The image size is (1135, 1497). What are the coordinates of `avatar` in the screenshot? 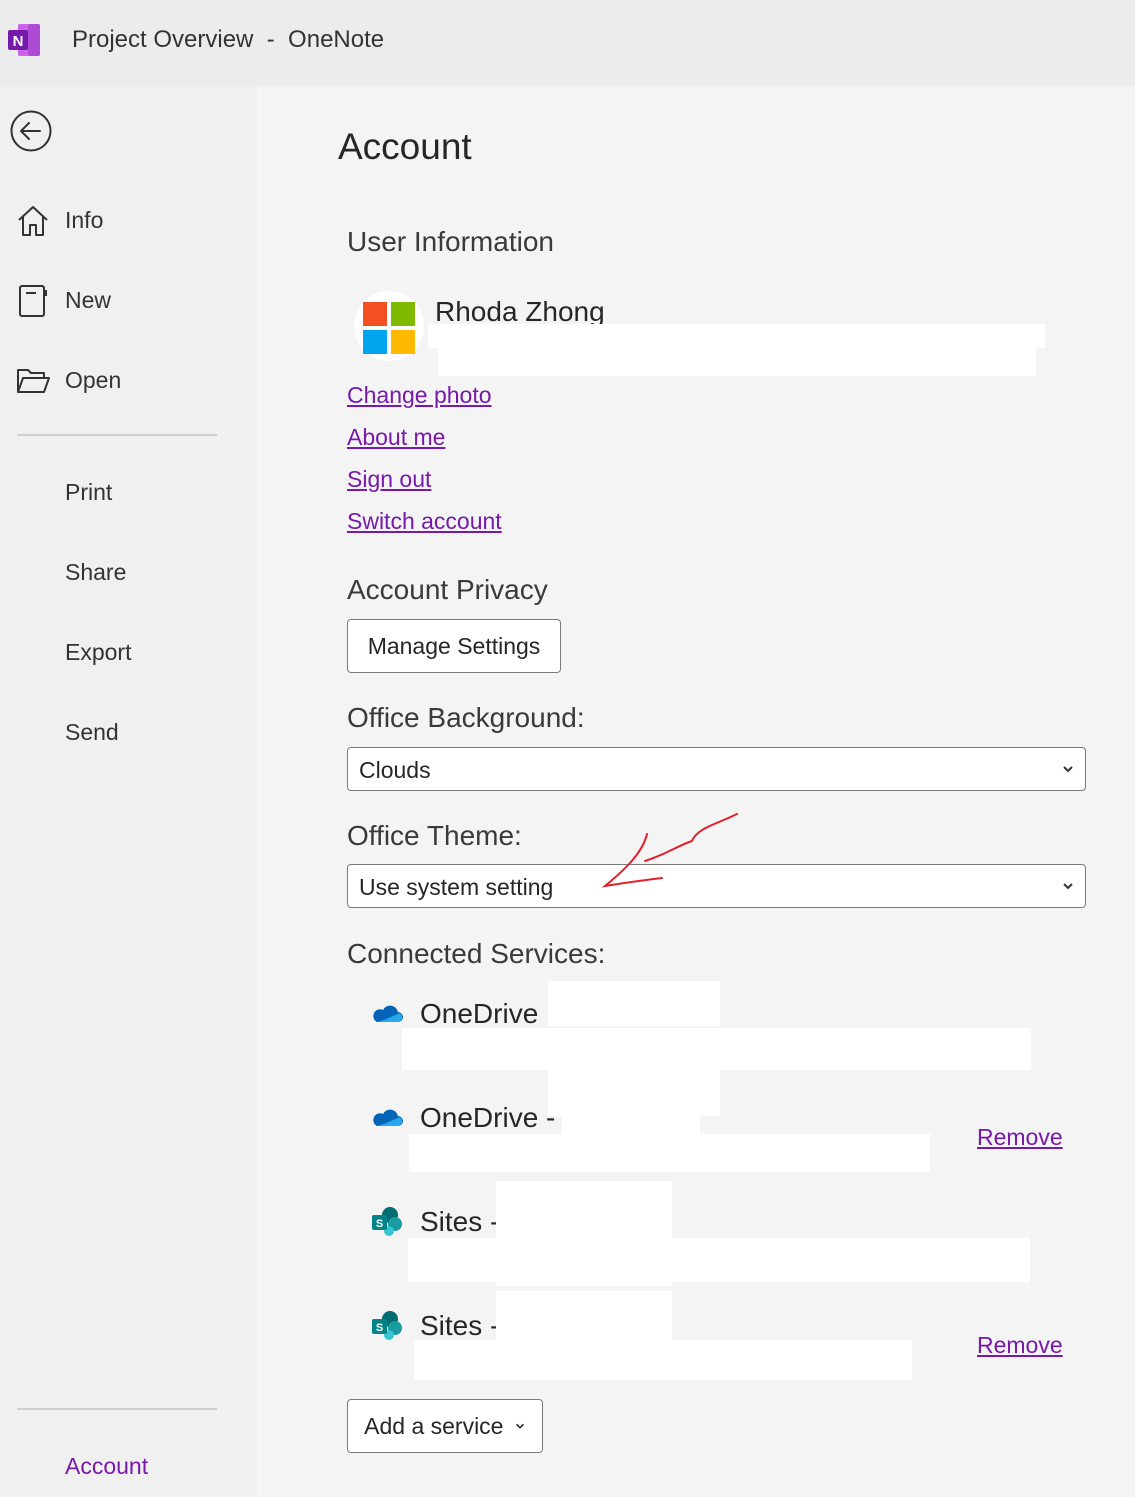 It's located at (389, 326).